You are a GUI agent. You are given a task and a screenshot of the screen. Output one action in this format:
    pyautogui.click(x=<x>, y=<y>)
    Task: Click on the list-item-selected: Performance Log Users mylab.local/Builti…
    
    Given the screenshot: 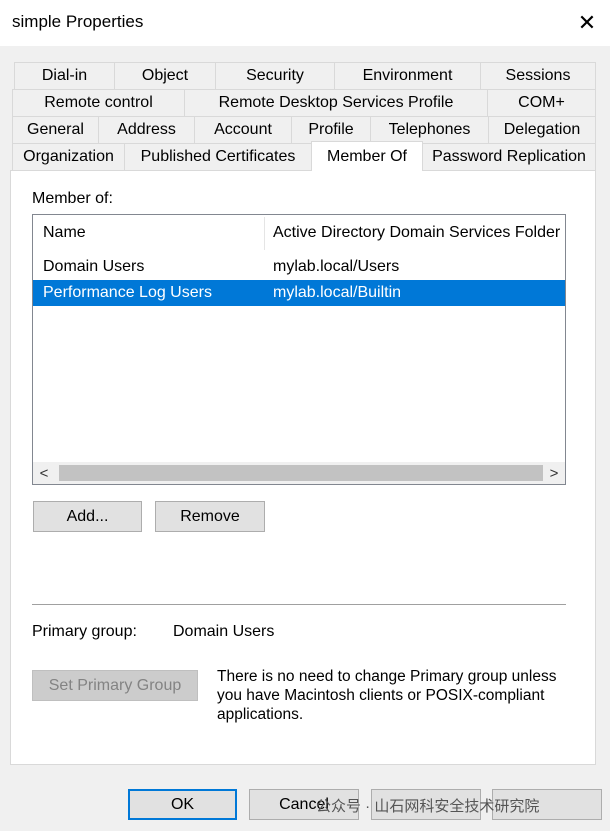 What is the action you would take?
    pyautogui.click(x=299, y=293)
    